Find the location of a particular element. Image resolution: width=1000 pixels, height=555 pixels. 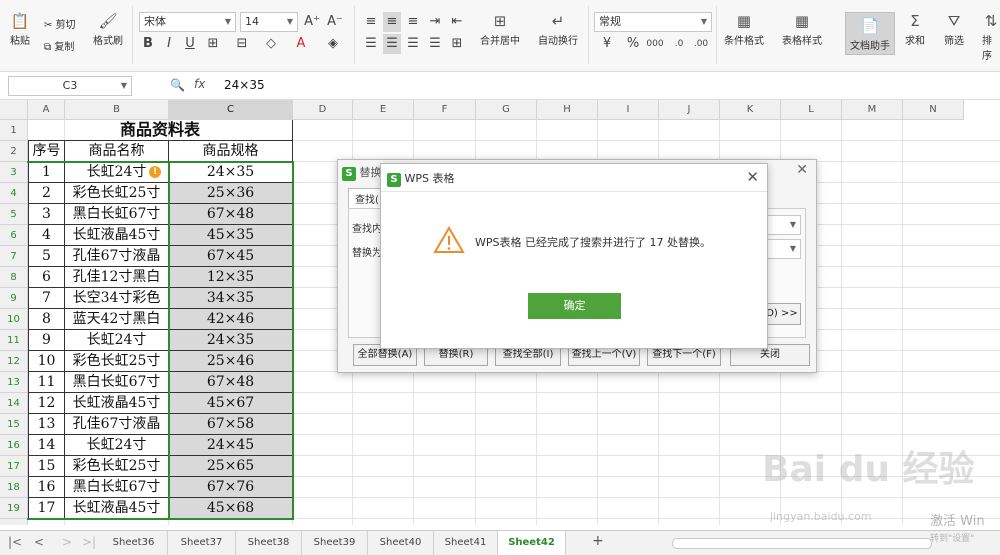

spec-cell: 67×76 is located at coordinates (231, 487).